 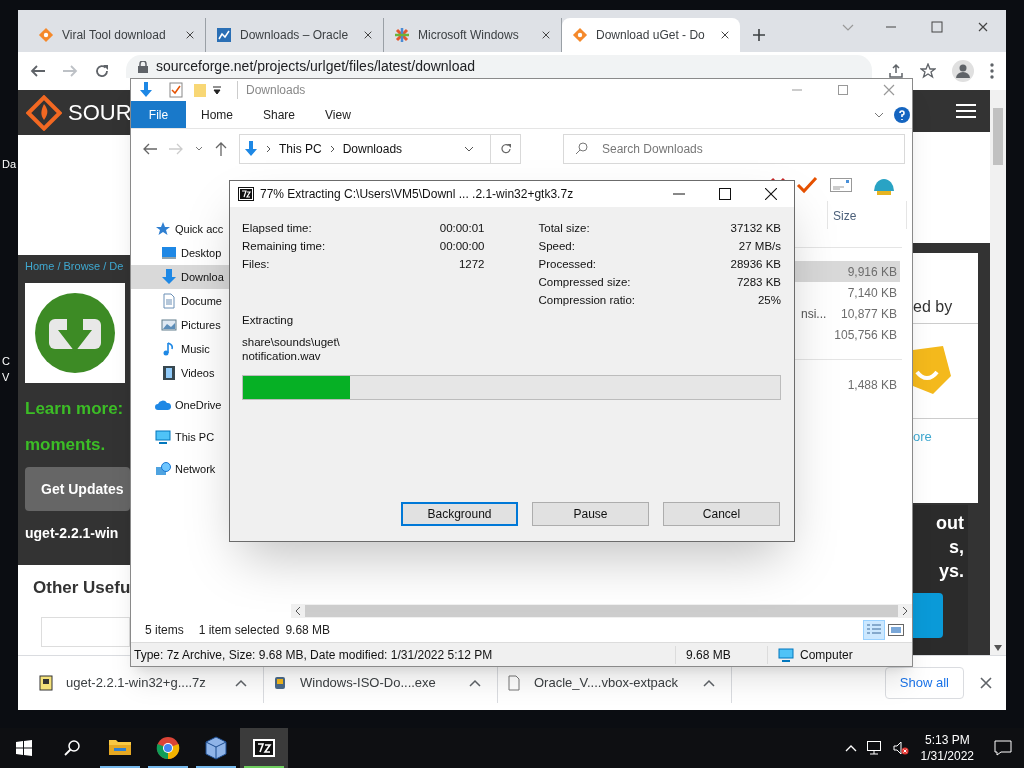 What do you see at coordinates (176, 90) in the screenshot?
I see `checklist-icon` at bounding box center [176, 90].